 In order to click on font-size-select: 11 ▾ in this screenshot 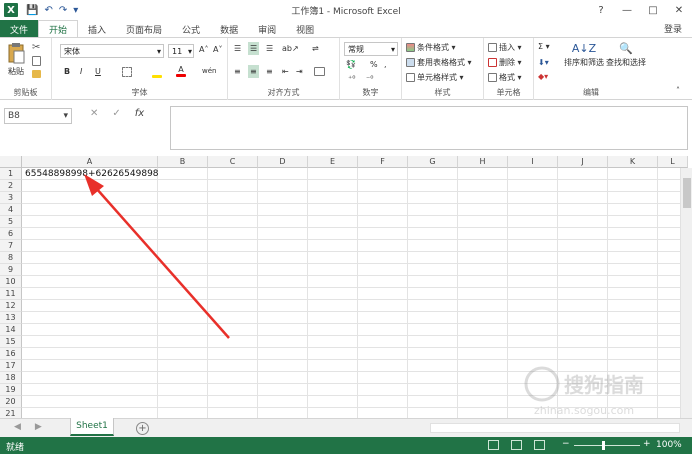, I will do `click(181, 51)`.